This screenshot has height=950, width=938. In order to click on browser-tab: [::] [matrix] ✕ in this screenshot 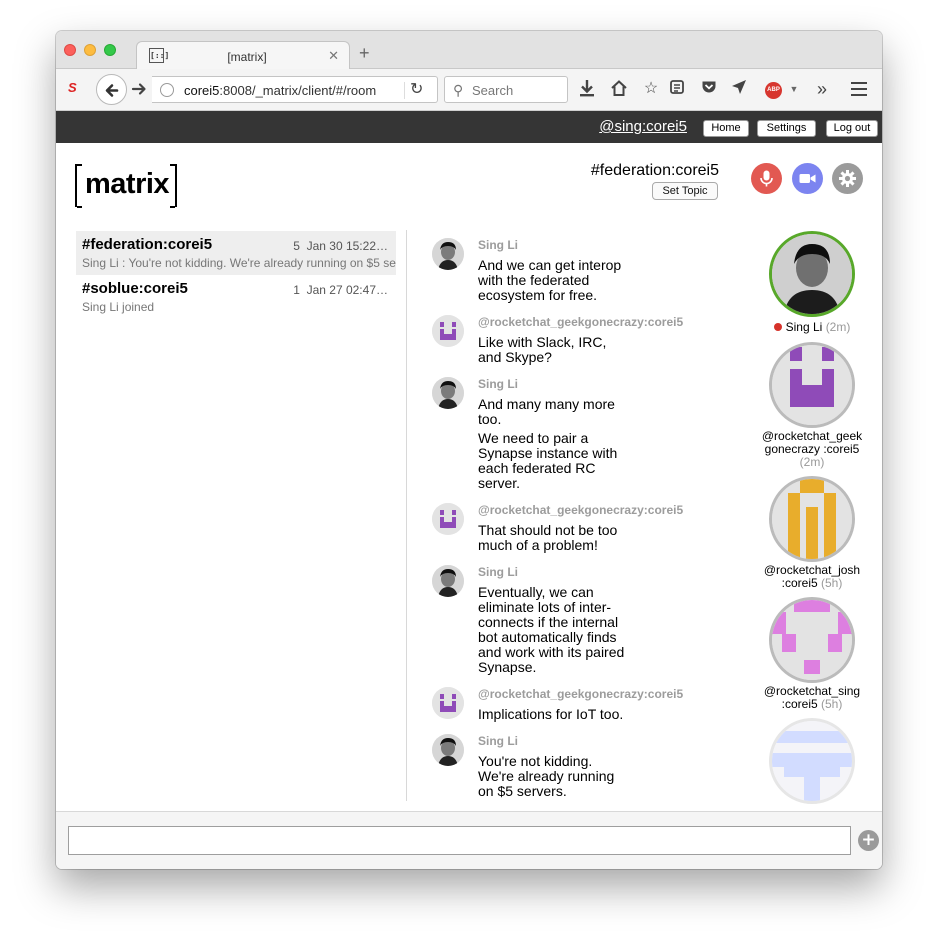, I will do `click(243, 55)`.